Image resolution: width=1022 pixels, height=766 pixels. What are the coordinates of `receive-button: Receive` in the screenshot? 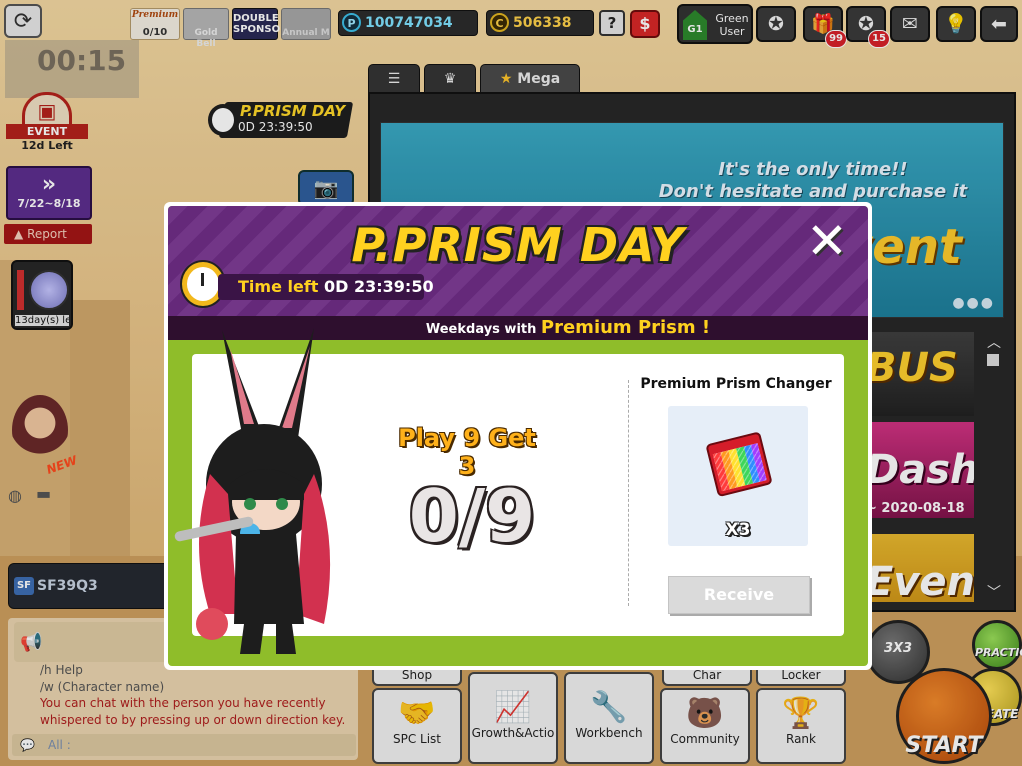 It's located at (739, 595).